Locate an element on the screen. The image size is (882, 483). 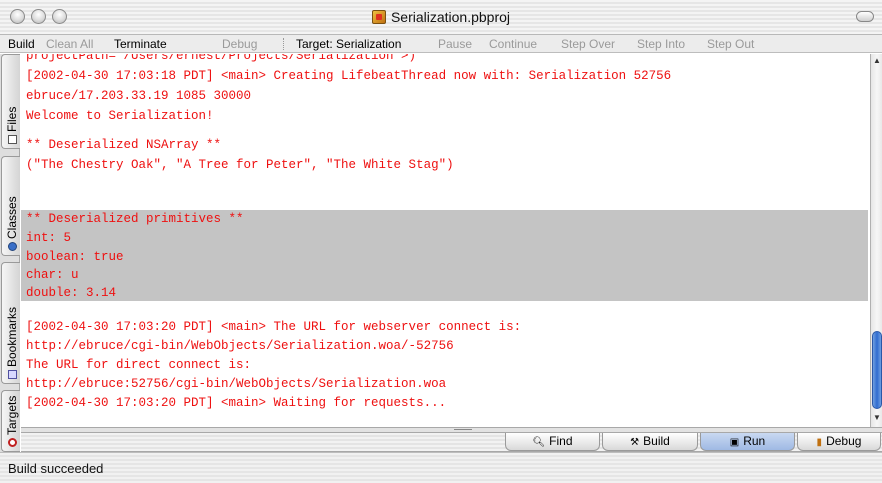
status-bar: Build succeeded is located at coordinates (441, 467).